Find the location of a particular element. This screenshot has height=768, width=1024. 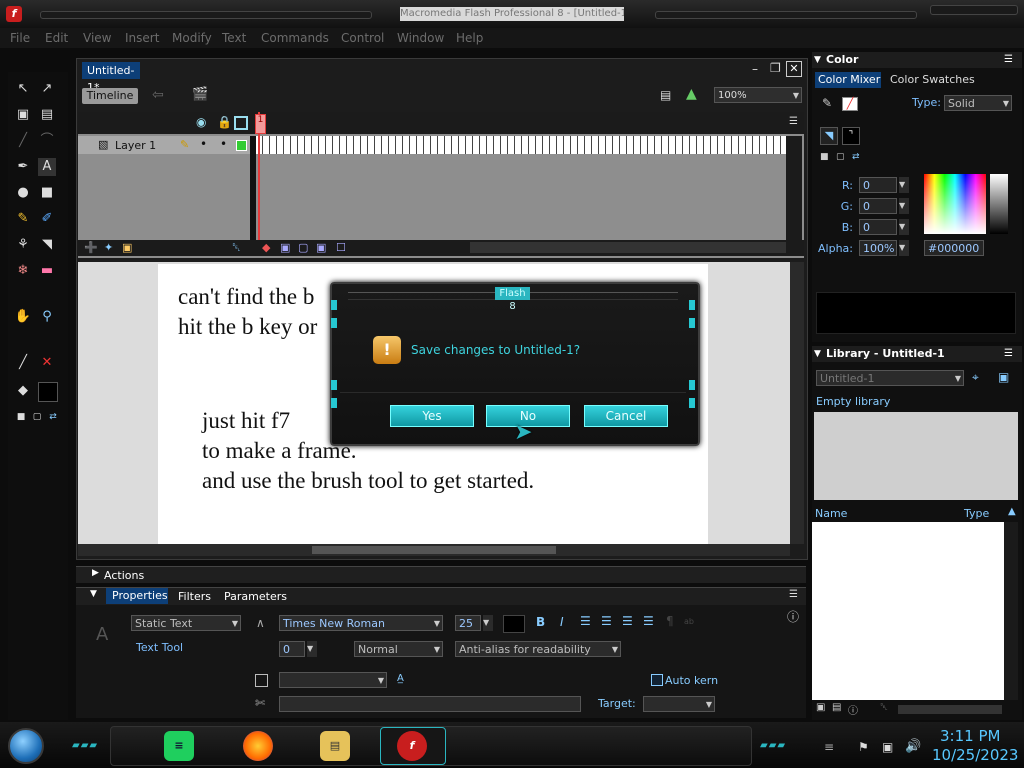

action-center-icon: ⚑ is located at coordinates (863, 747).